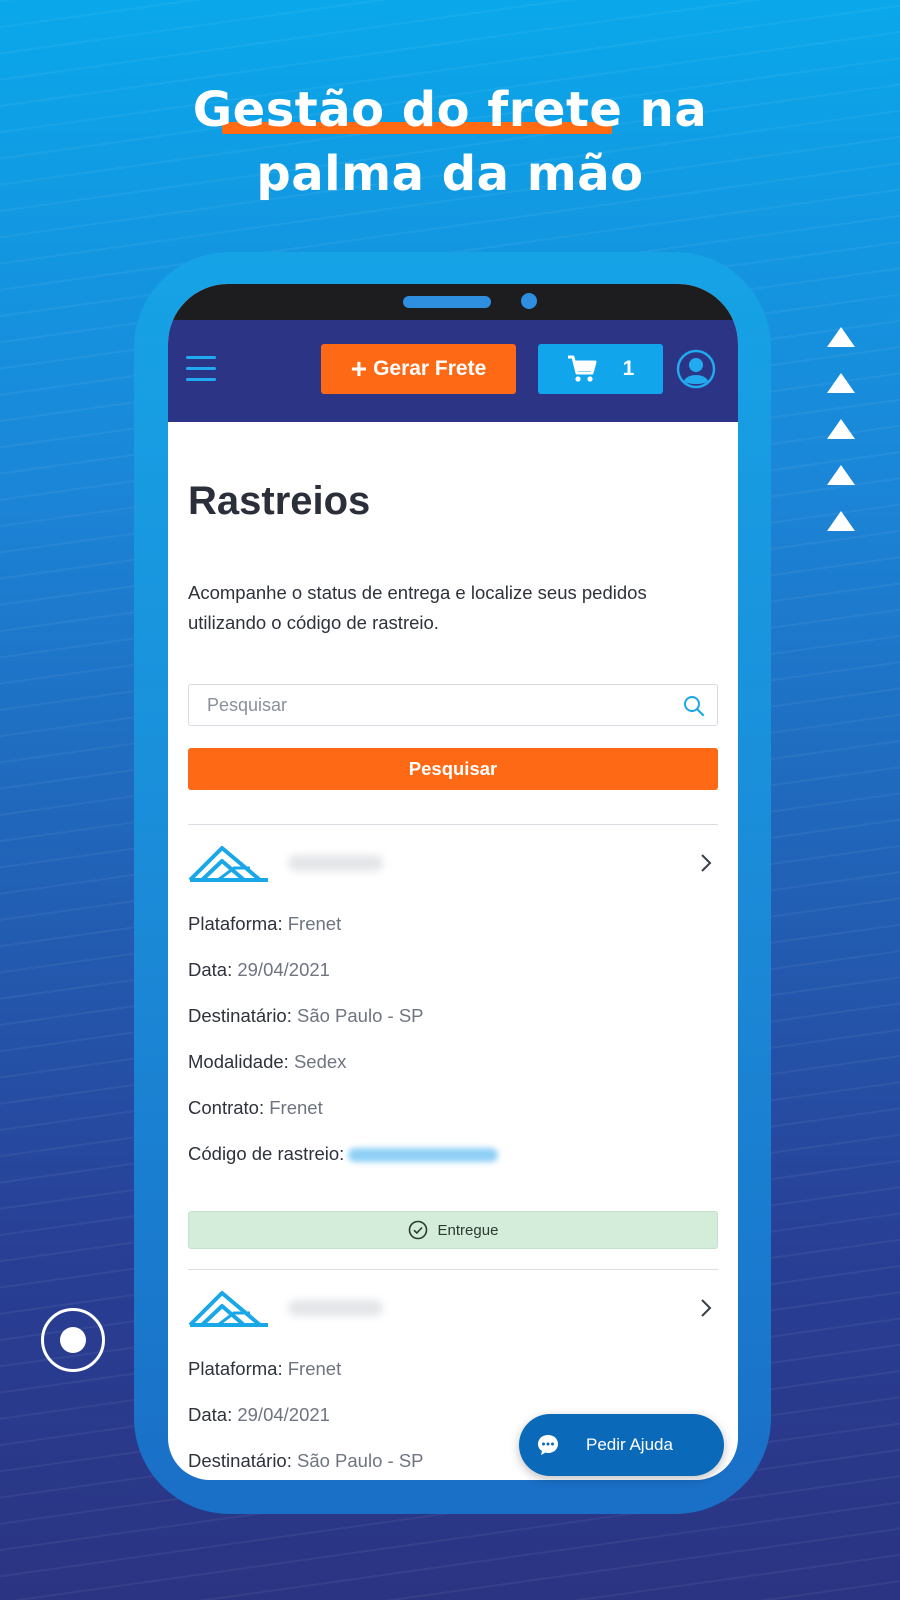 The height and width of the screenshot is (1600, 900). I want to click on search-field, so click(453, 705).